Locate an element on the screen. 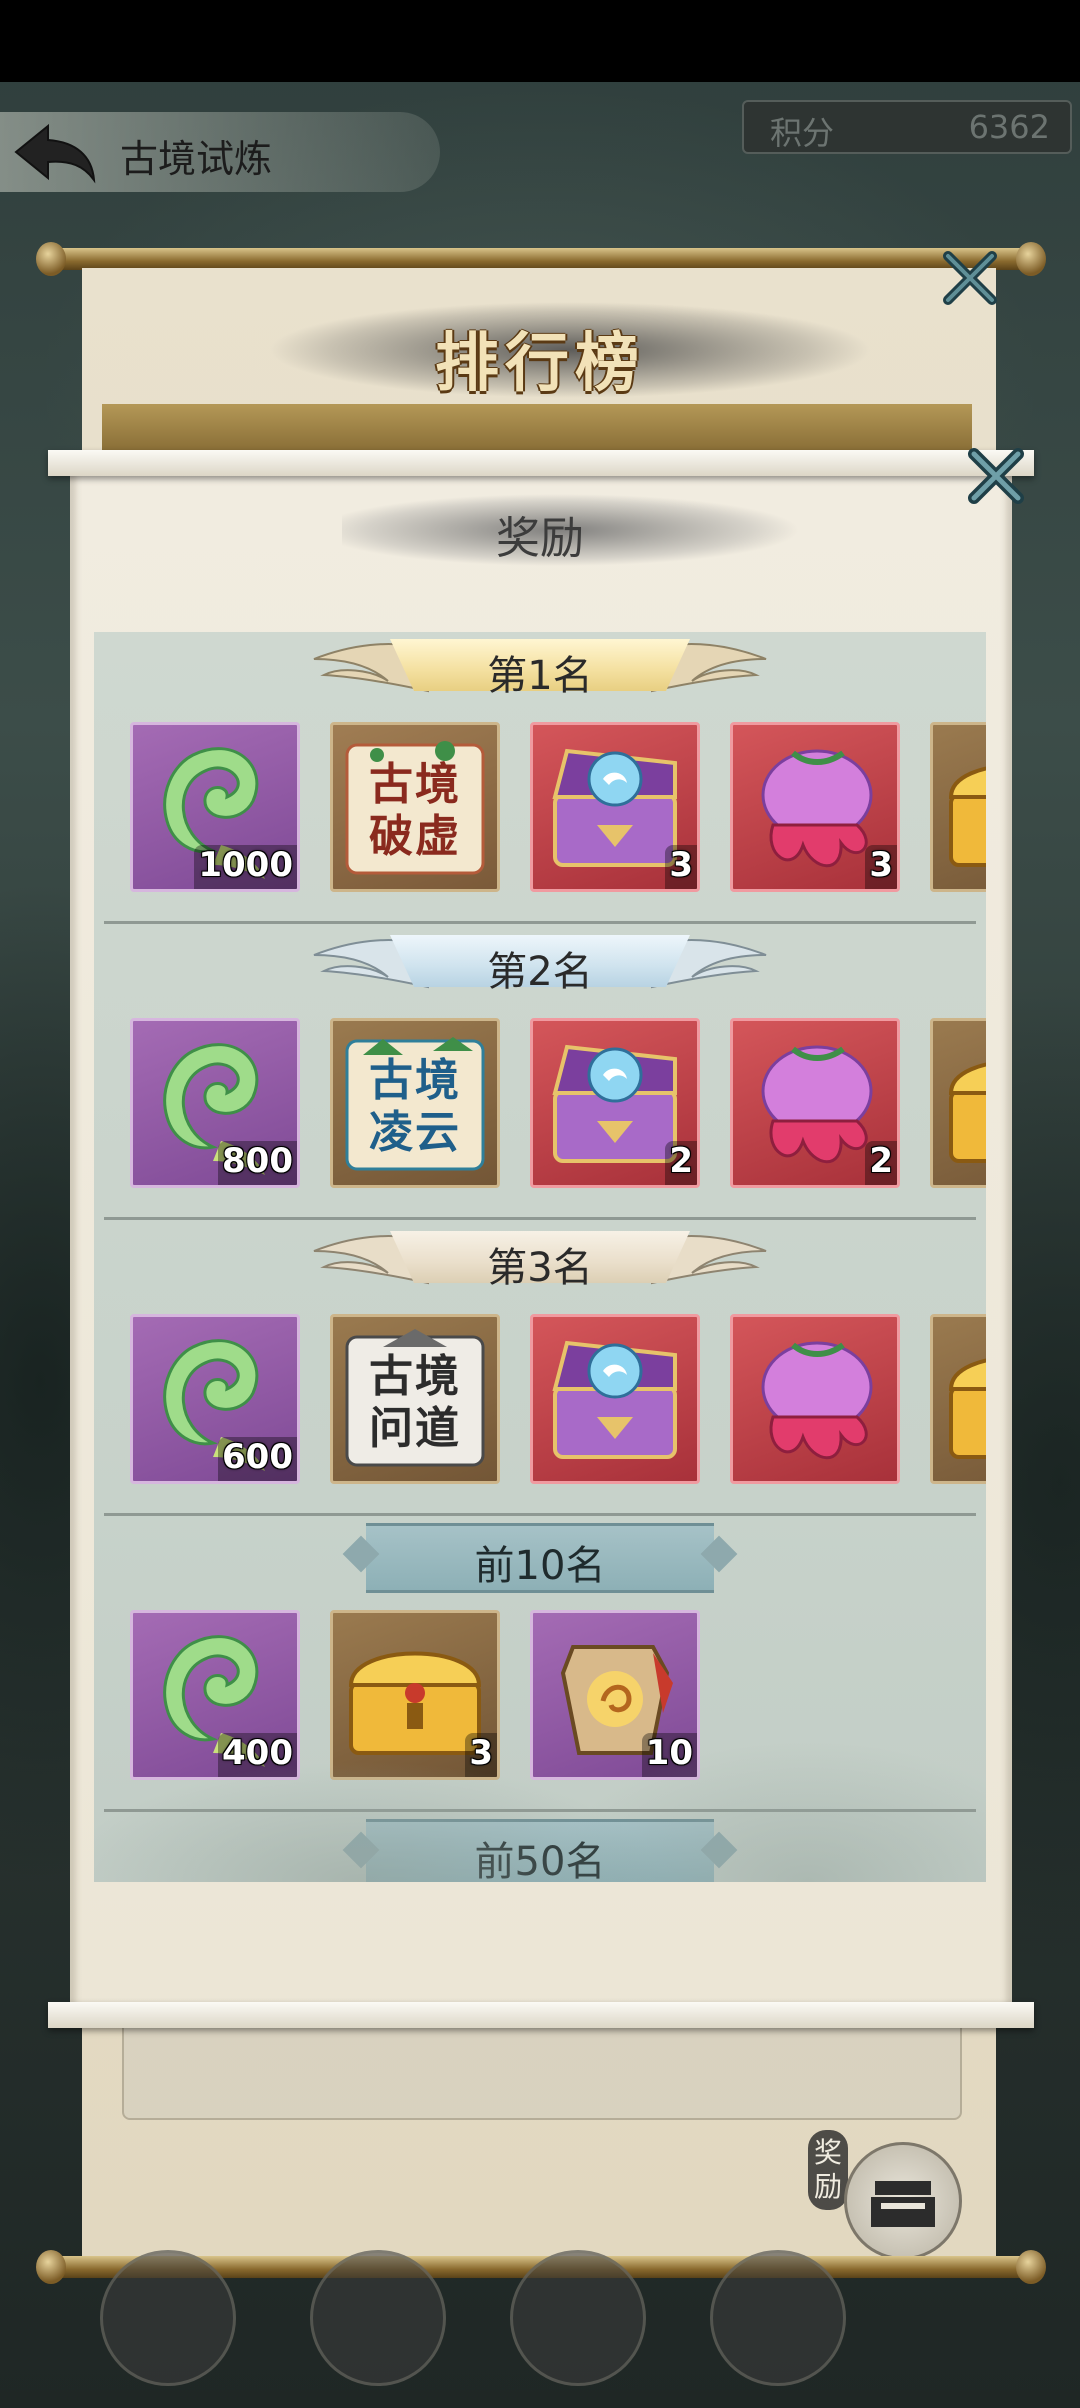 The height and width of the screenshot is (2408, 1080). close-icon is located at coordinates (996, 476).